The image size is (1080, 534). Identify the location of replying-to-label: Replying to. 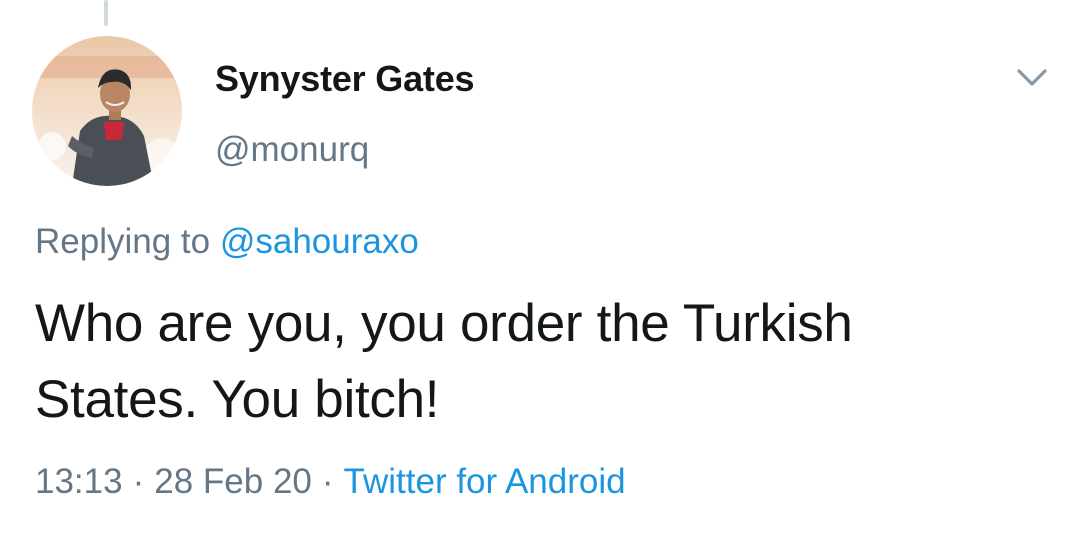
(123, 241).